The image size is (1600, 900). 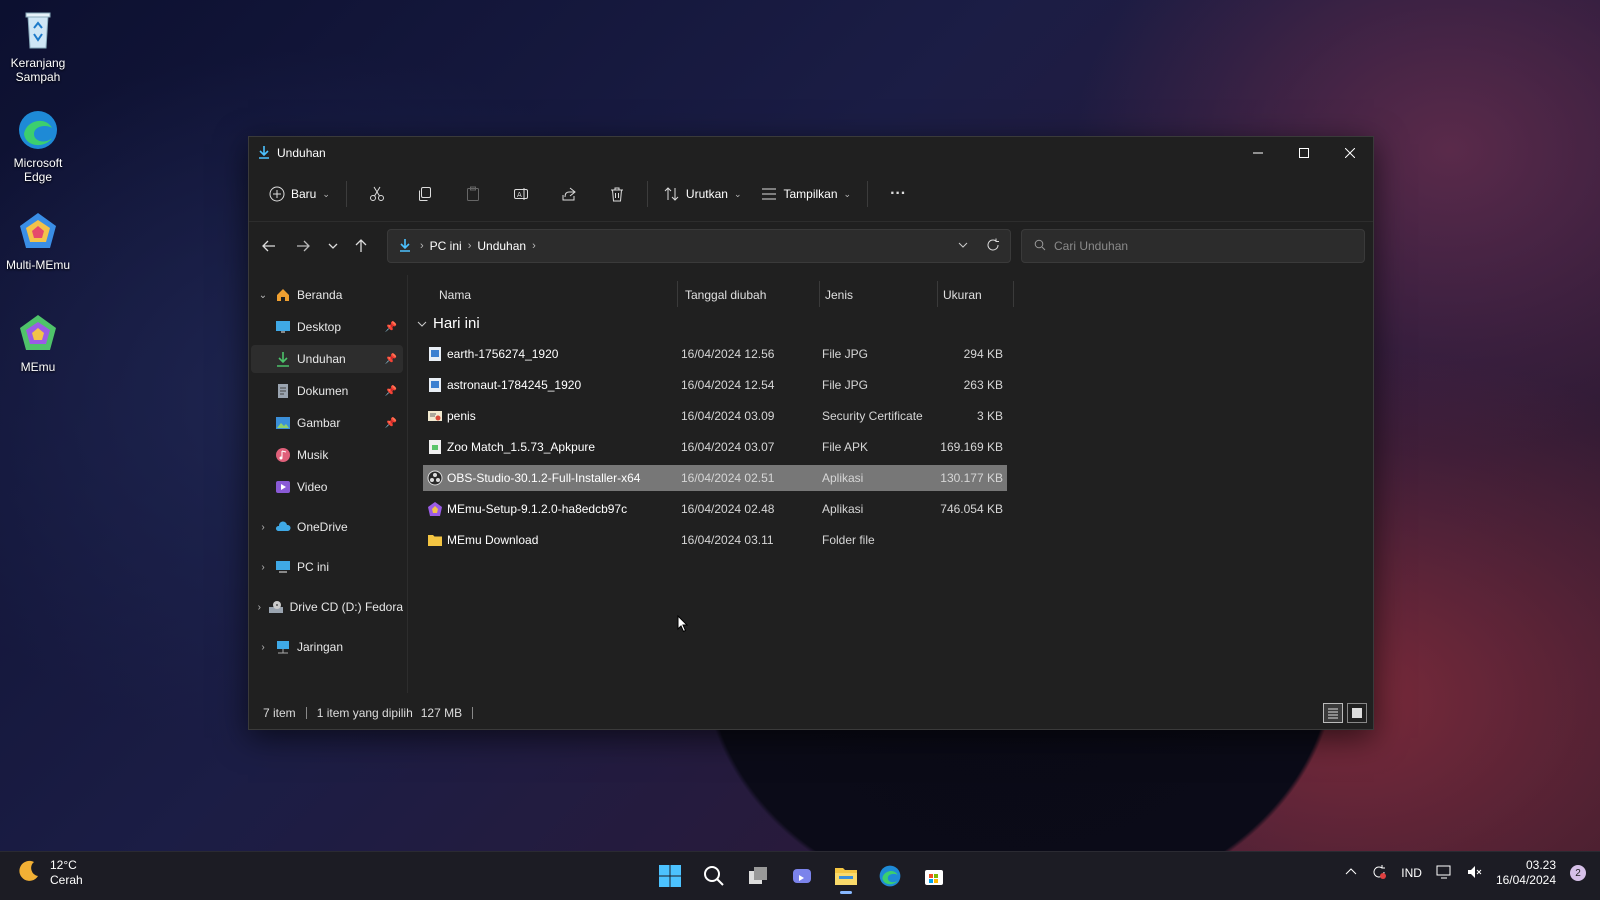 What do you see at coordinates (283, 423) in the screenshot?
I see `picture-icon` at bounding box center [283, 423].